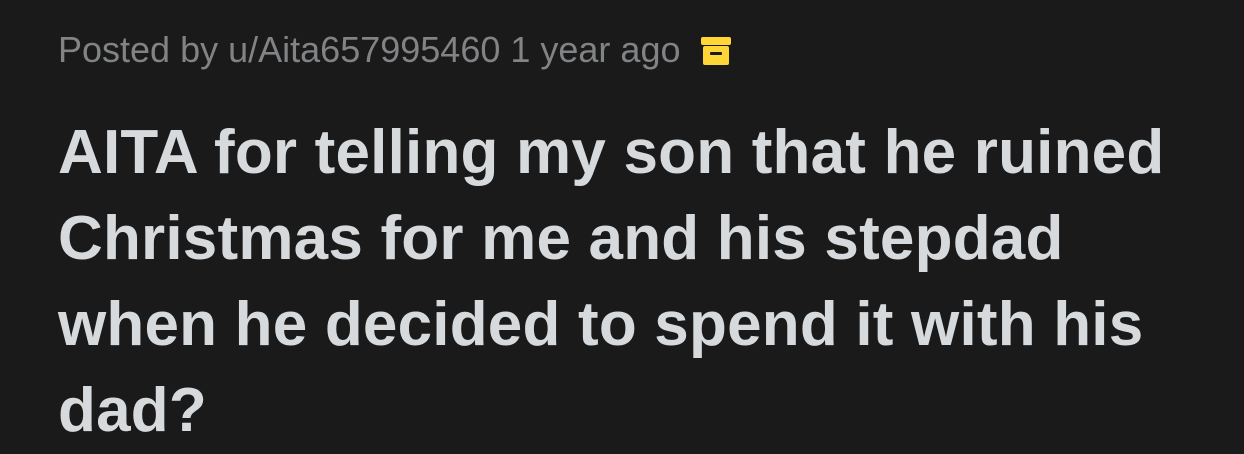 The image size is (1244, 454). Describe the element at coordinates (716, 50) in the screenshot. I see `archive-icon` at that location.